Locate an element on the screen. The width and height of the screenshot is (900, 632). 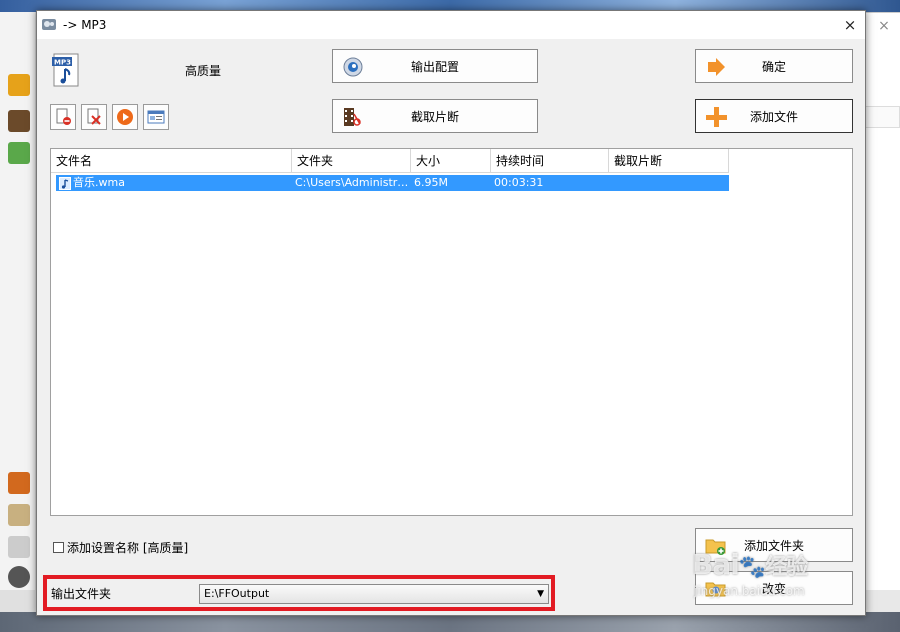
cell-clip is located at coordinates (669, 183).